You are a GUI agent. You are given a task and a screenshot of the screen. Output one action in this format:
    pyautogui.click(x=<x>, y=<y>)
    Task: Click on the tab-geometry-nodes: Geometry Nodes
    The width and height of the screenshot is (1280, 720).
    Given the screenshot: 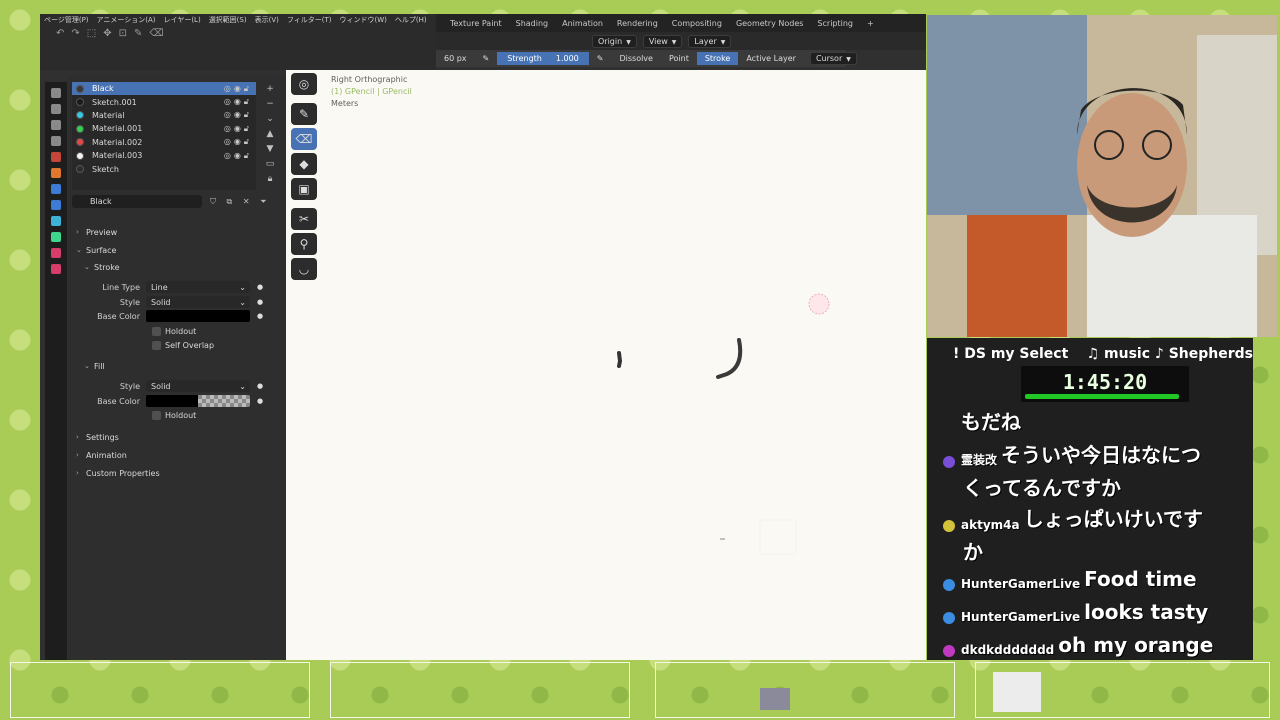 What is the action you would take?
    pyautogui.click(x=769, y=23)
    